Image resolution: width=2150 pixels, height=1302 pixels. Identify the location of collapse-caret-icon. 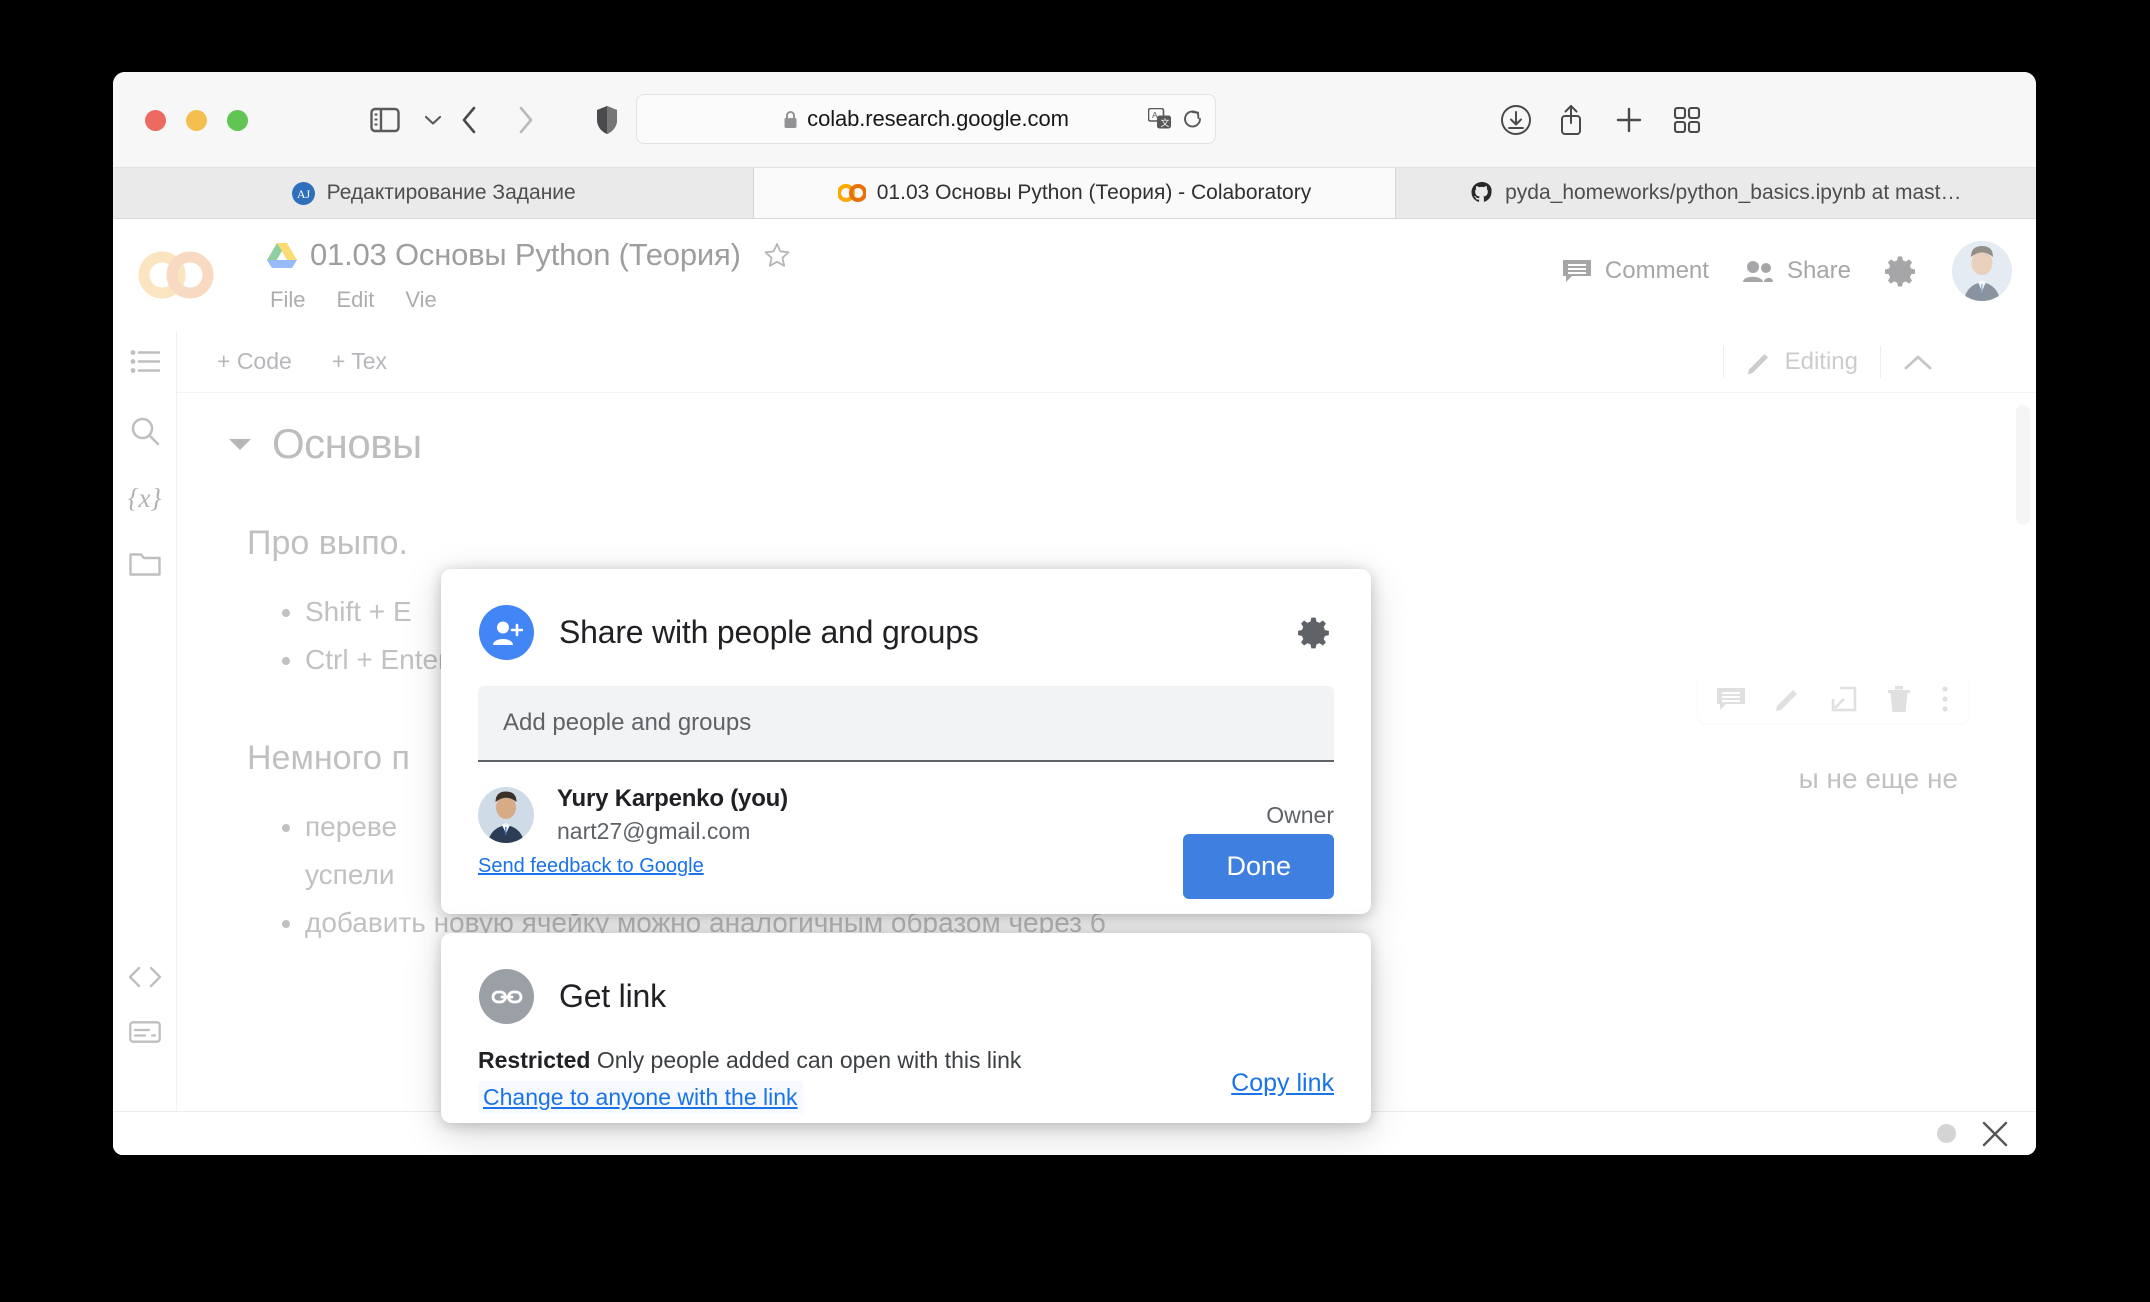
(240, 444).